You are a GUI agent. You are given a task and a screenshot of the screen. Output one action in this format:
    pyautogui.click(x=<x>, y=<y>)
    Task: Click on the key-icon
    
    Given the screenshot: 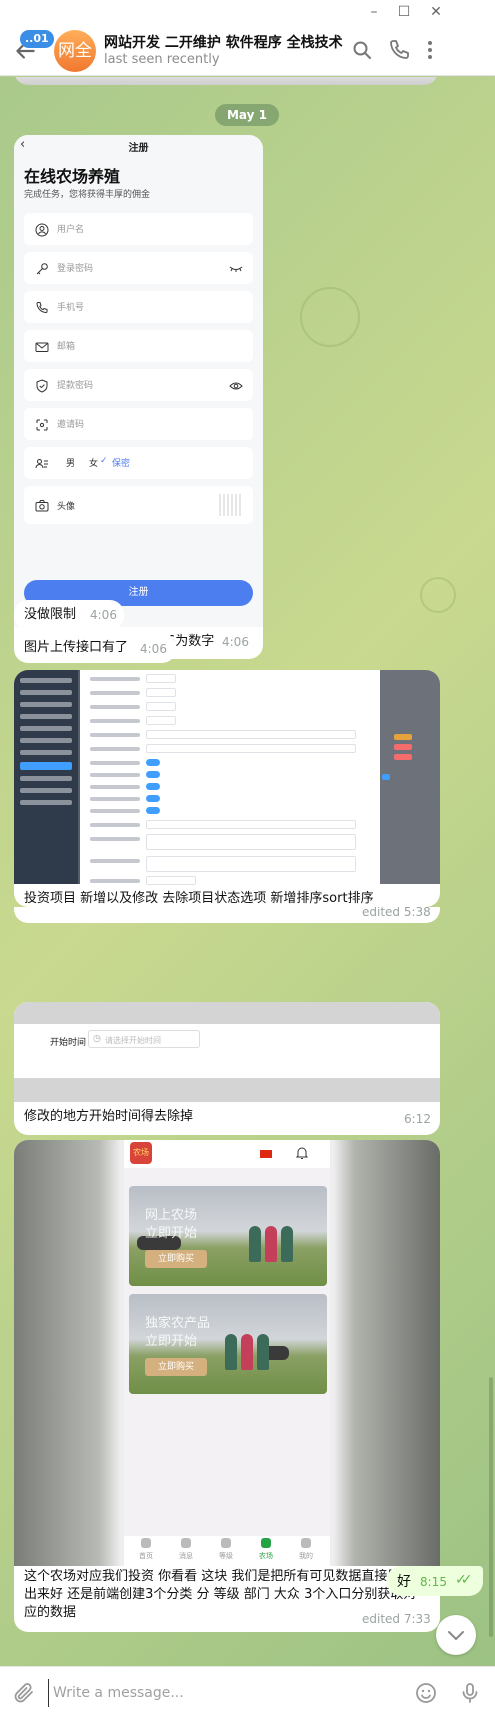 What is the action you would take?
    pyautogui.click(x=42, y=268)
    